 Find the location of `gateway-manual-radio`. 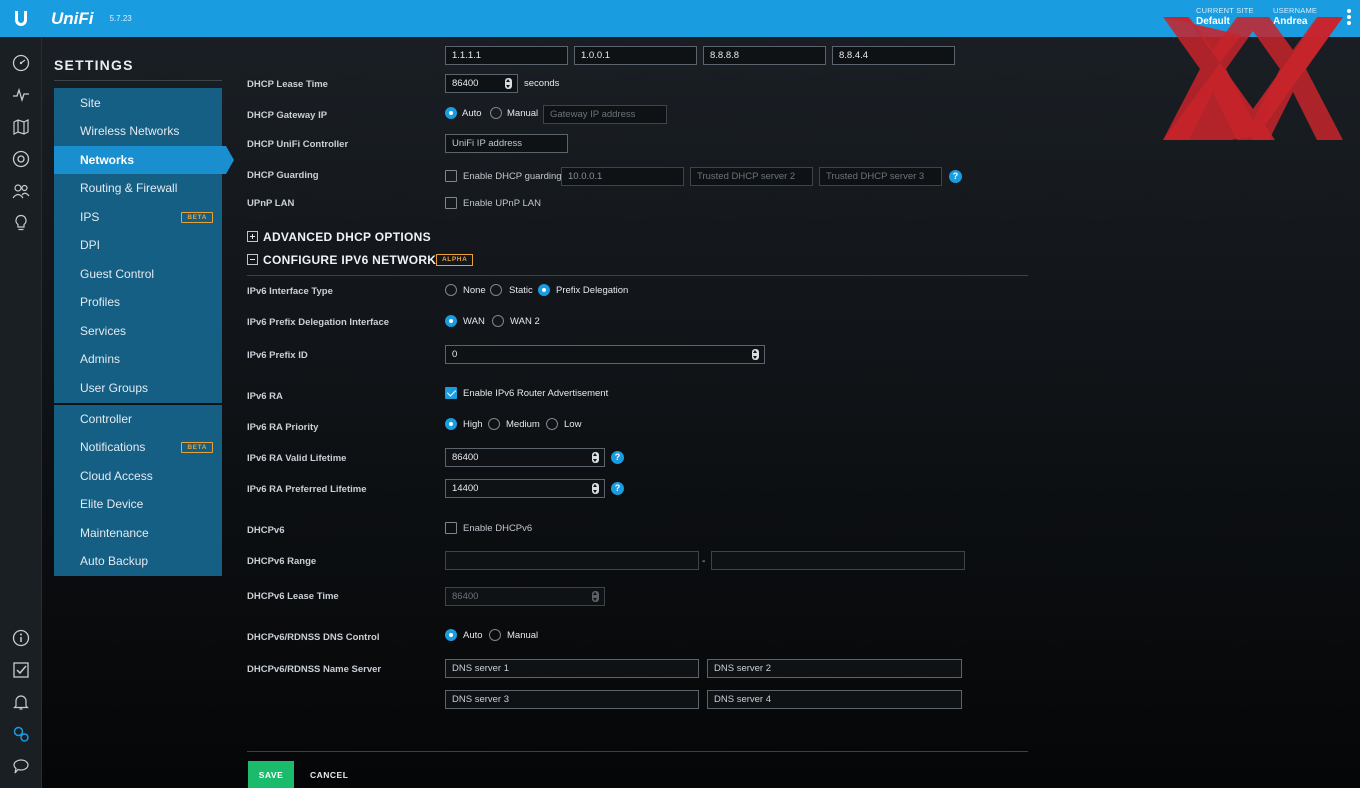

gateway-manual-radio is located at coordinates (496, 113).